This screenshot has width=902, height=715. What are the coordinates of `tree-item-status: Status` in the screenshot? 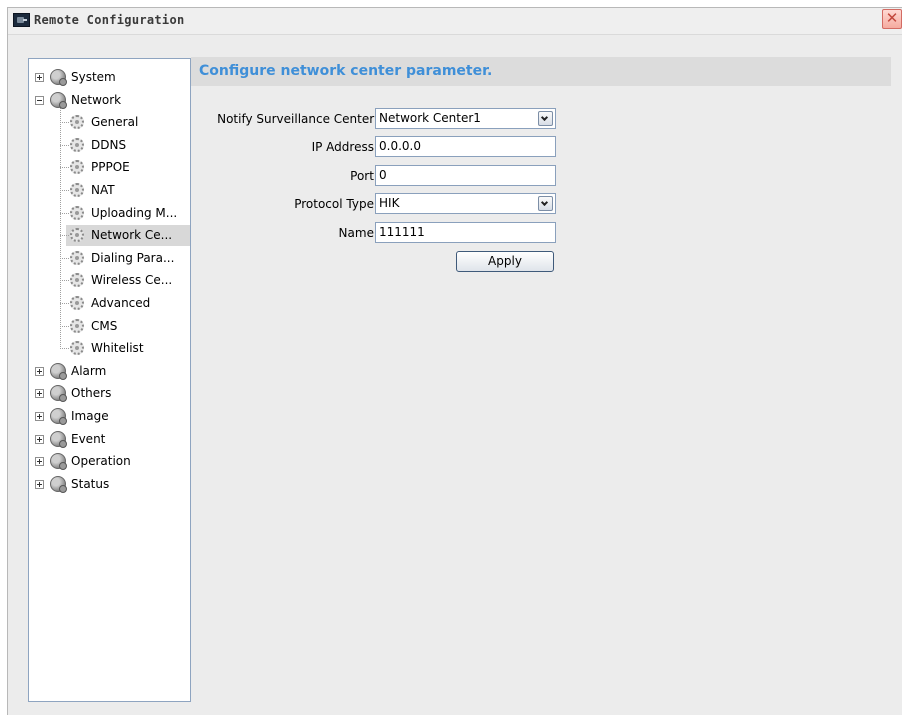 It's located at (109, 484).